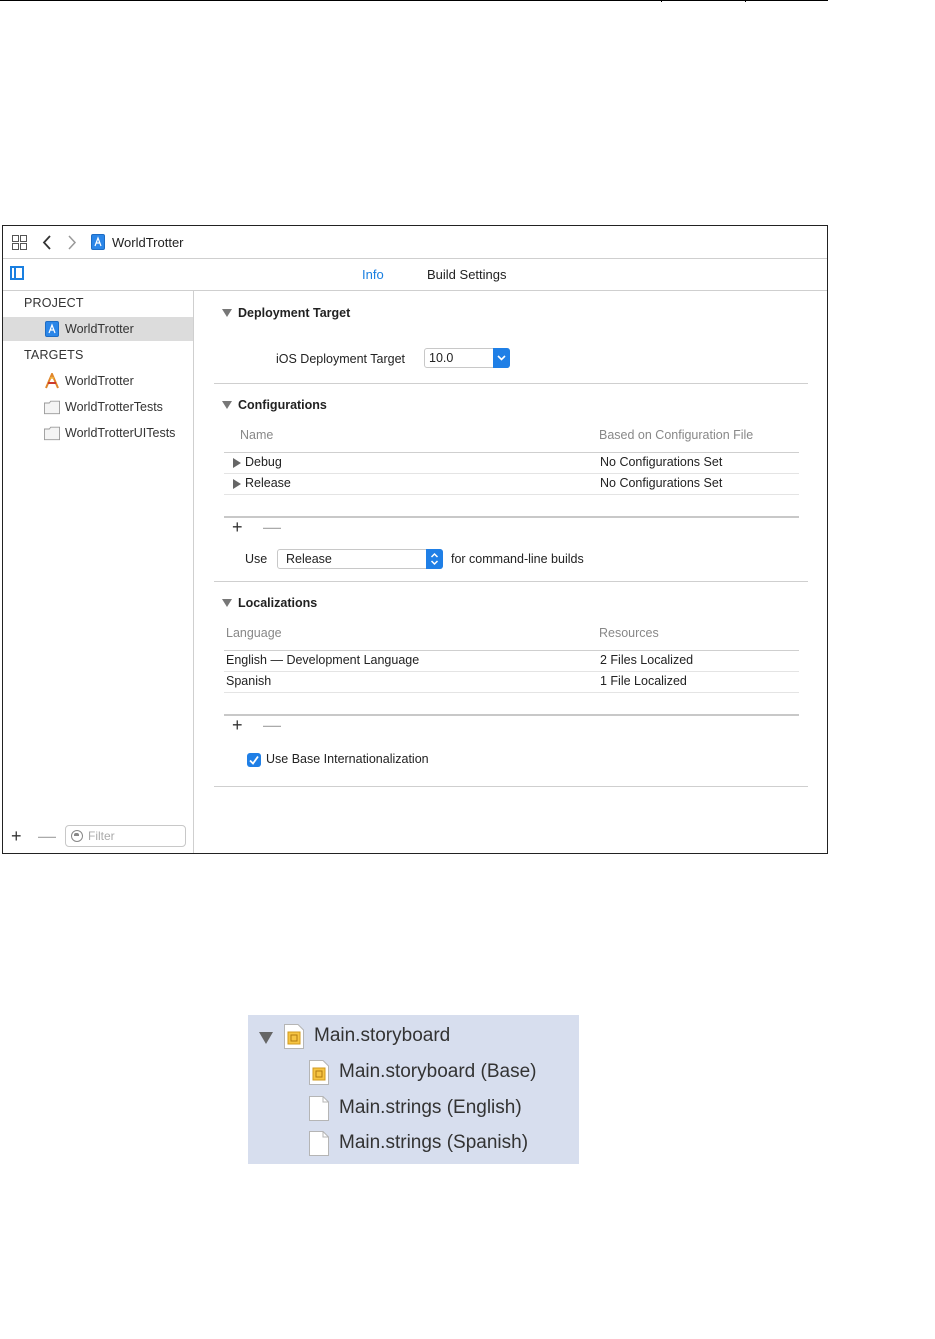  Describe the element at coordinates (120, 433) in the screenshot. I see `sidebar-item-label: WorldTrotterUITests` at that location.